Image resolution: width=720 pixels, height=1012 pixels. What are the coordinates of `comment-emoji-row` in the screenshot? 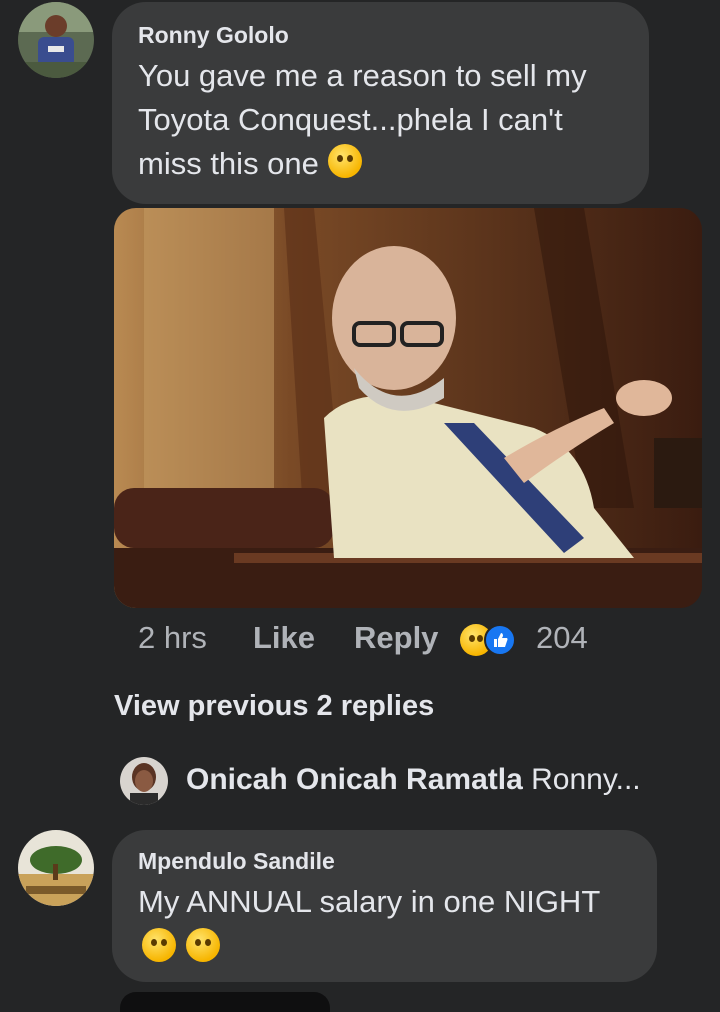 It's located at (181, 945).